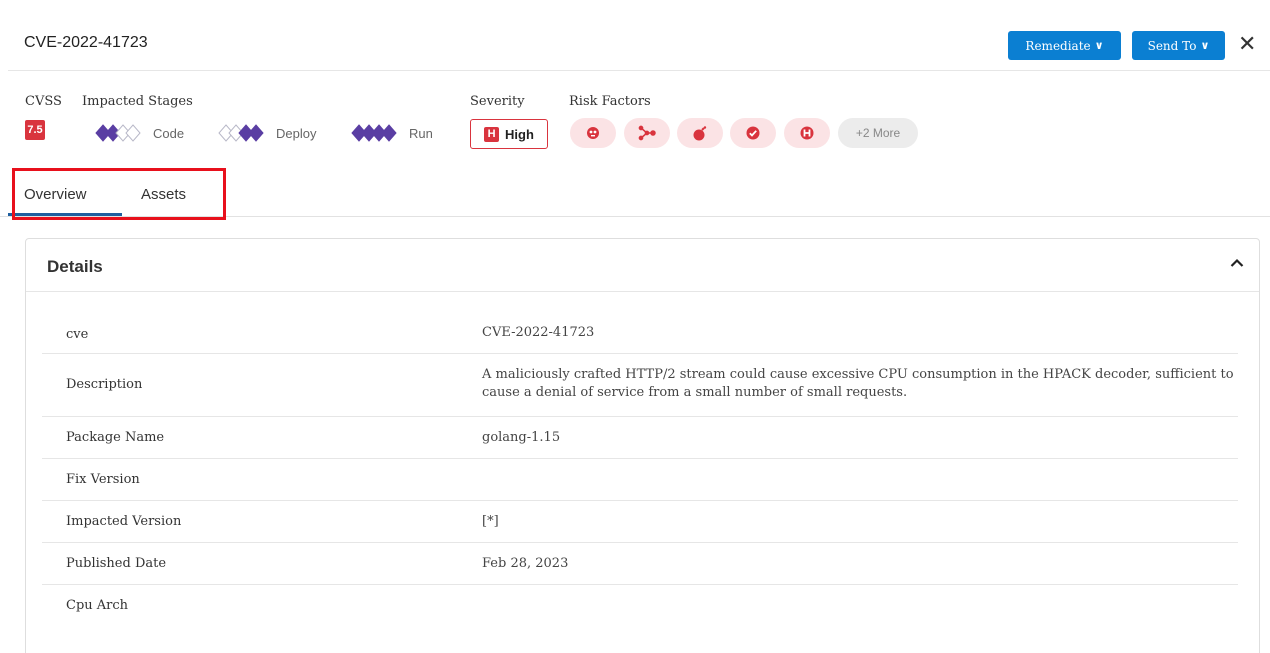 The height and width of the screenshot is (653, 1270). Describe the element at coordinates (169, 133) in the screenshot. I see `stage-code-label: Code` at that location.